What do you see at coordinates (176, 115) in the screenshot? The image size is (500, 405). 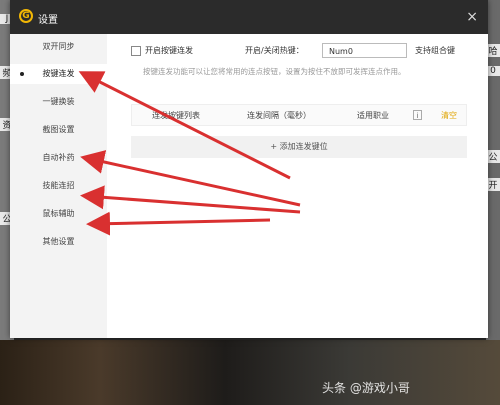 I see `column-header-keys: 连发按键列表` at bounding box center [176, 115].